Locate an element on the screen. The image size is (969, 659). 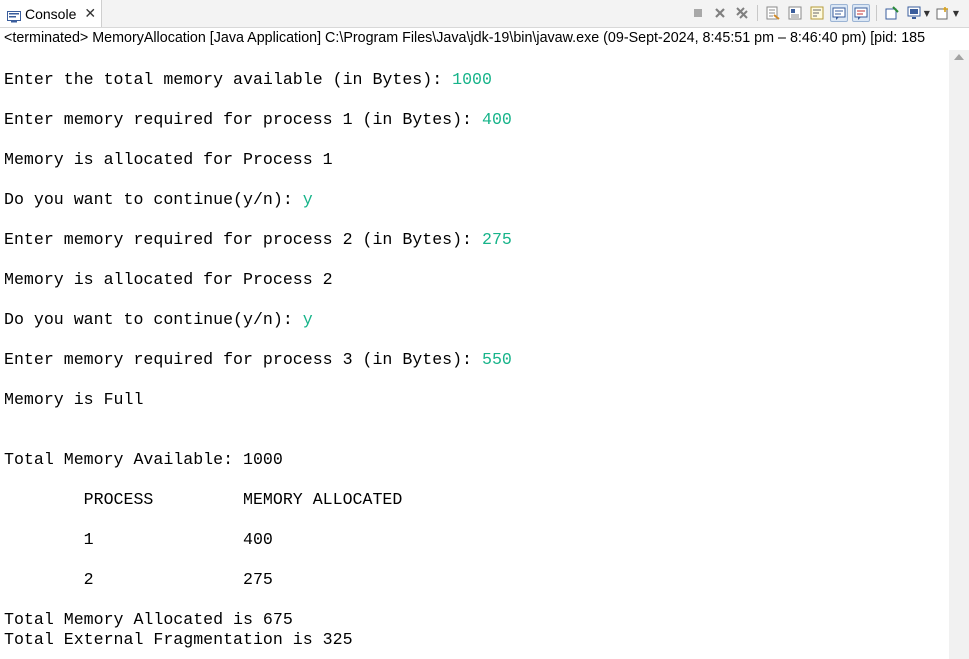
user-input: 400 is located at coordinates (496, 119).